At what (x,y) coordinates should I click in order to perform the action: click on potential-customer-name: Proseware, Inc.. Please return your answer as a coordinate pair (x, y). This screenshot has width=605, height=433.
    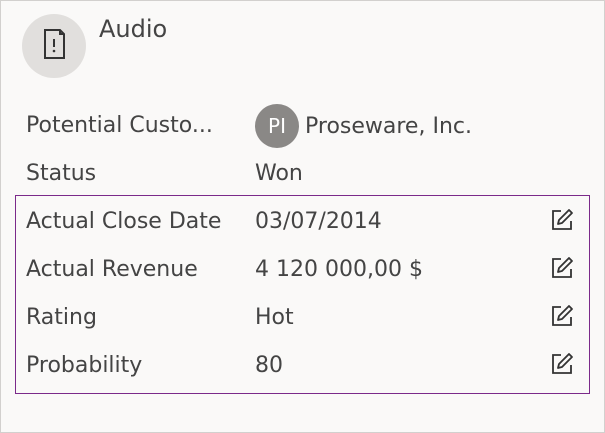
    Looking at the image, I should click on (388, 126).